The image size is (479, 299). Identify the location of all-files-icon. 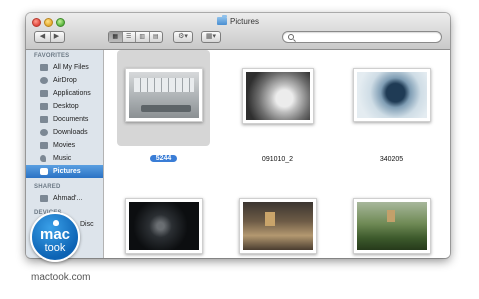
(44, 67).